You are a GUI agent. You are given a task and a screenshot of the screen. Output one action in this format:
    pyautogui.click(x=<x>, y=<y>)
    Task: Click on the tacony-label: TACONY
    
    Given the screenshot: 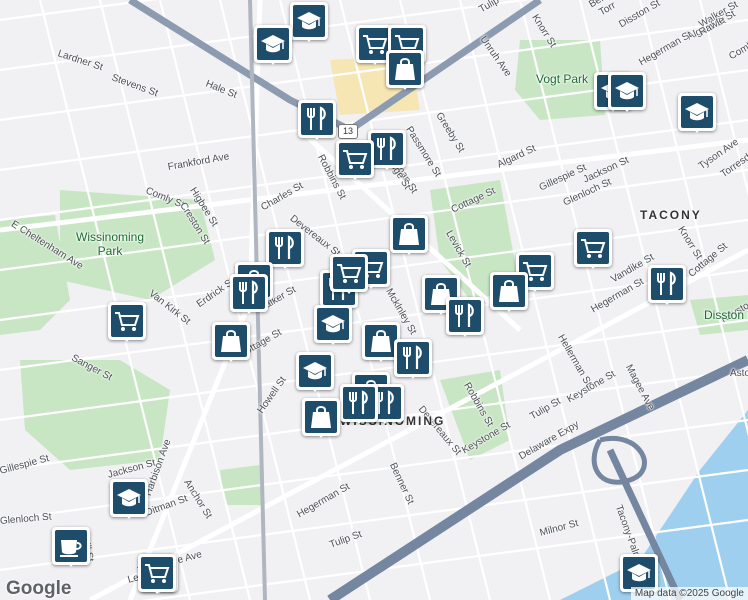 What is the action you would take?
    pyautogui.click(x=671, y=215)
    